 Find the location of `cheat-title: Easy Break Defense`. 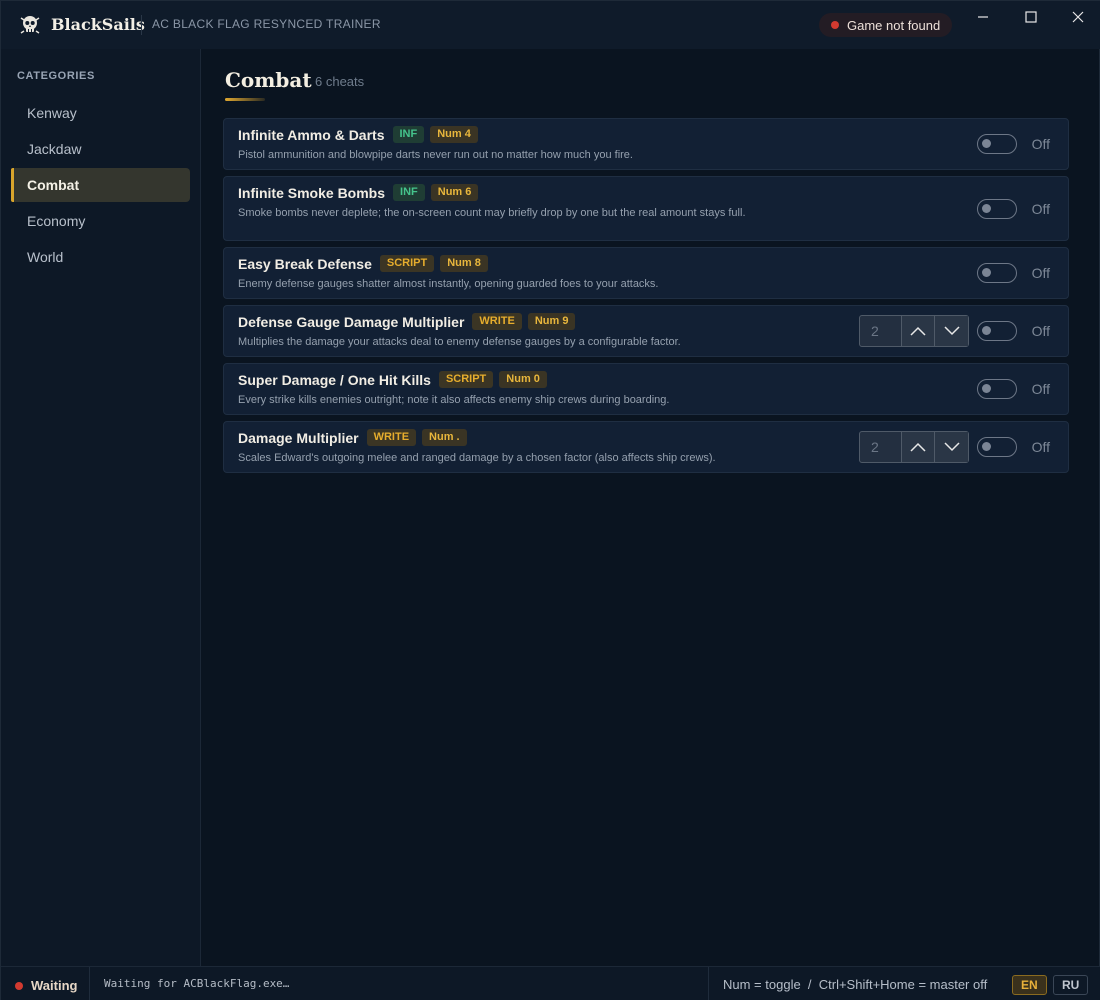

cheat-title: Easy Break Defense is located at coordinates (305, 263).